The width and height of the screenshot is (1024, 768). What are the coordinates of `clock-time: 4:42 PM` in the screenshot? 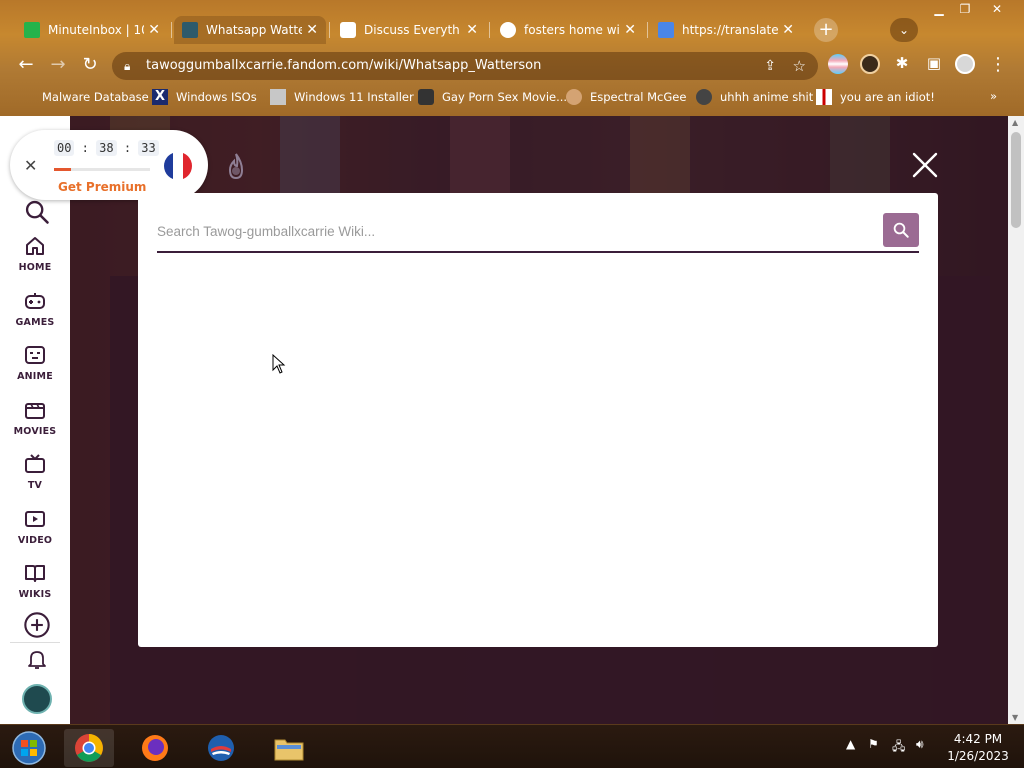 It's located at (978, 739).